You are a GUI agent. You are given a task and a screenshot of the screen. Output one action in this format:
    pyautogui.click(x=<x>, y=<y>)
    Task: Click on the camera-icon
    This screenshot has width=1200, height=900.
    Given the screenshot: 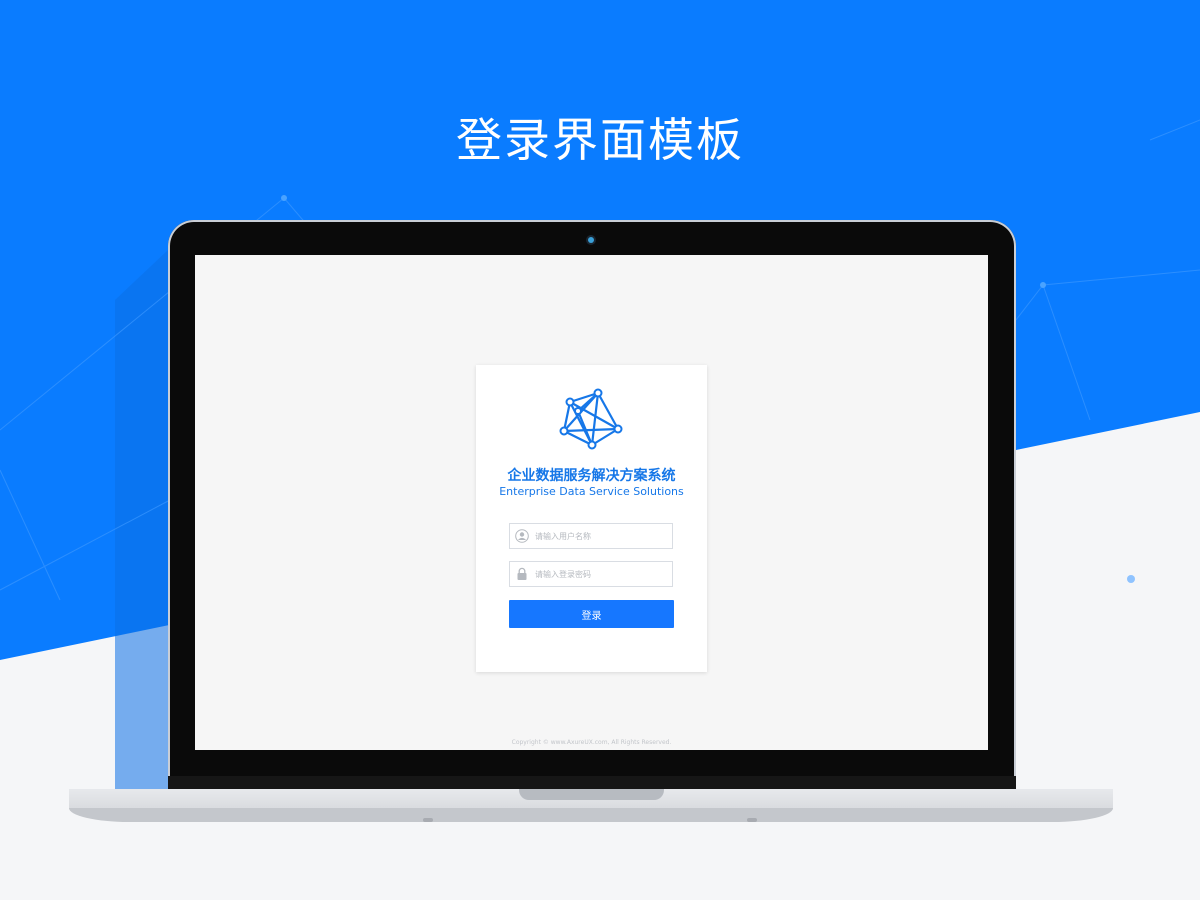 What is the action you would take?
    pyautogui.click(x=591, y=240)
    